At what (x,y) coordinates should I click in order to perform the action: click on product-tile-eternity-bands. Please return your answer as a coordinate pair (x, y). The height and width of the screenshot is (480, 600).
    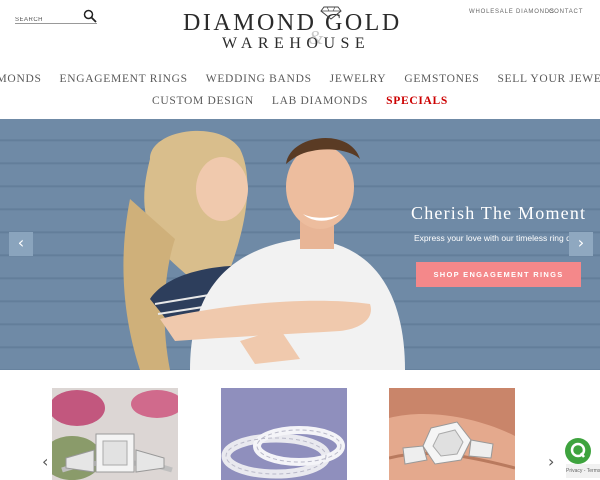
    Looking at the image, I should click on (284, 434).